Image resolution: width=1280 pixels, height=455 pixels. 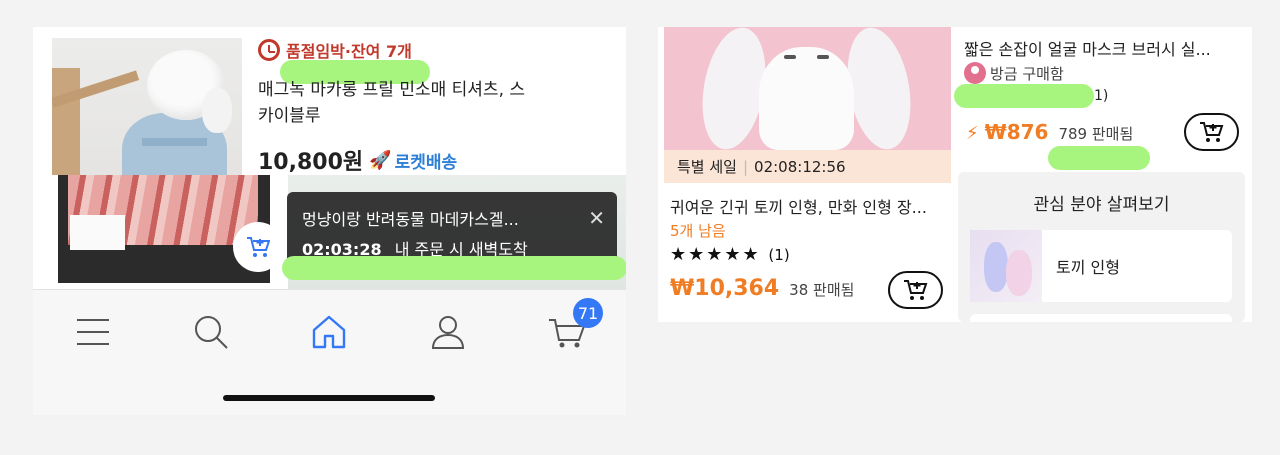 What do you see at coordinates (1101, 205) in the screenshot?
I see `interest-title: 관심 분야 살펴보기` at bounding box center [1101, 205].